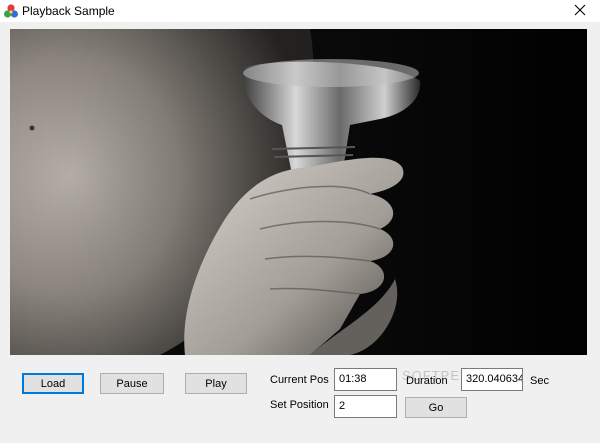 The image size is (600, 443). What do you see at coordinates (299, 380) in the screenshot?
I see `current-pos-label: Current Pos` at bounding box center [299, 380].